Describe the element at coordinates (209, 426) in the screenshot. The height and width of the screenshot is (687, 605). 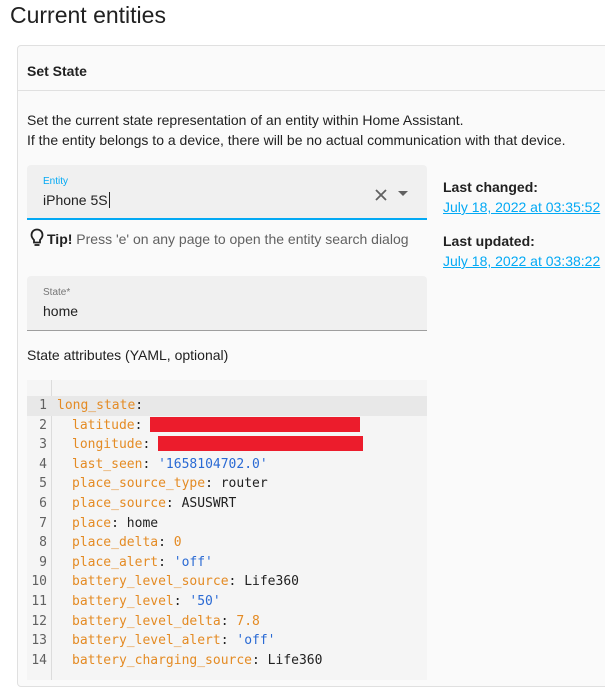
I see `code-text: latitude:` at that location.